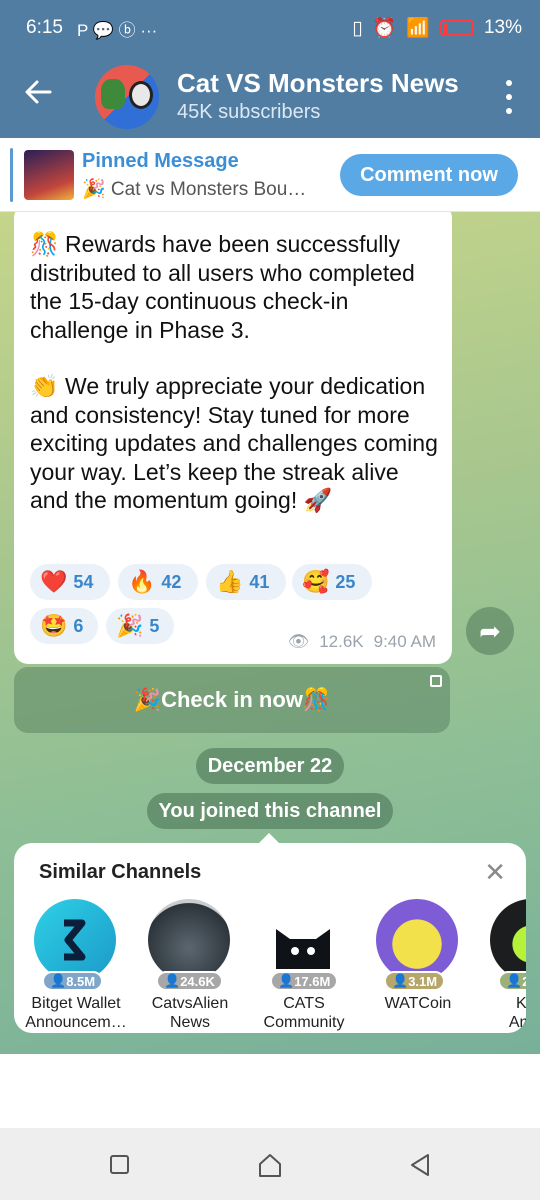 The width and height of the screenshot is (540, 1200). What do you see at coordinates (120, 872) in the screenshot?
I see `similar-channels-title: Similar Channels` at bounding box center [120, 872].